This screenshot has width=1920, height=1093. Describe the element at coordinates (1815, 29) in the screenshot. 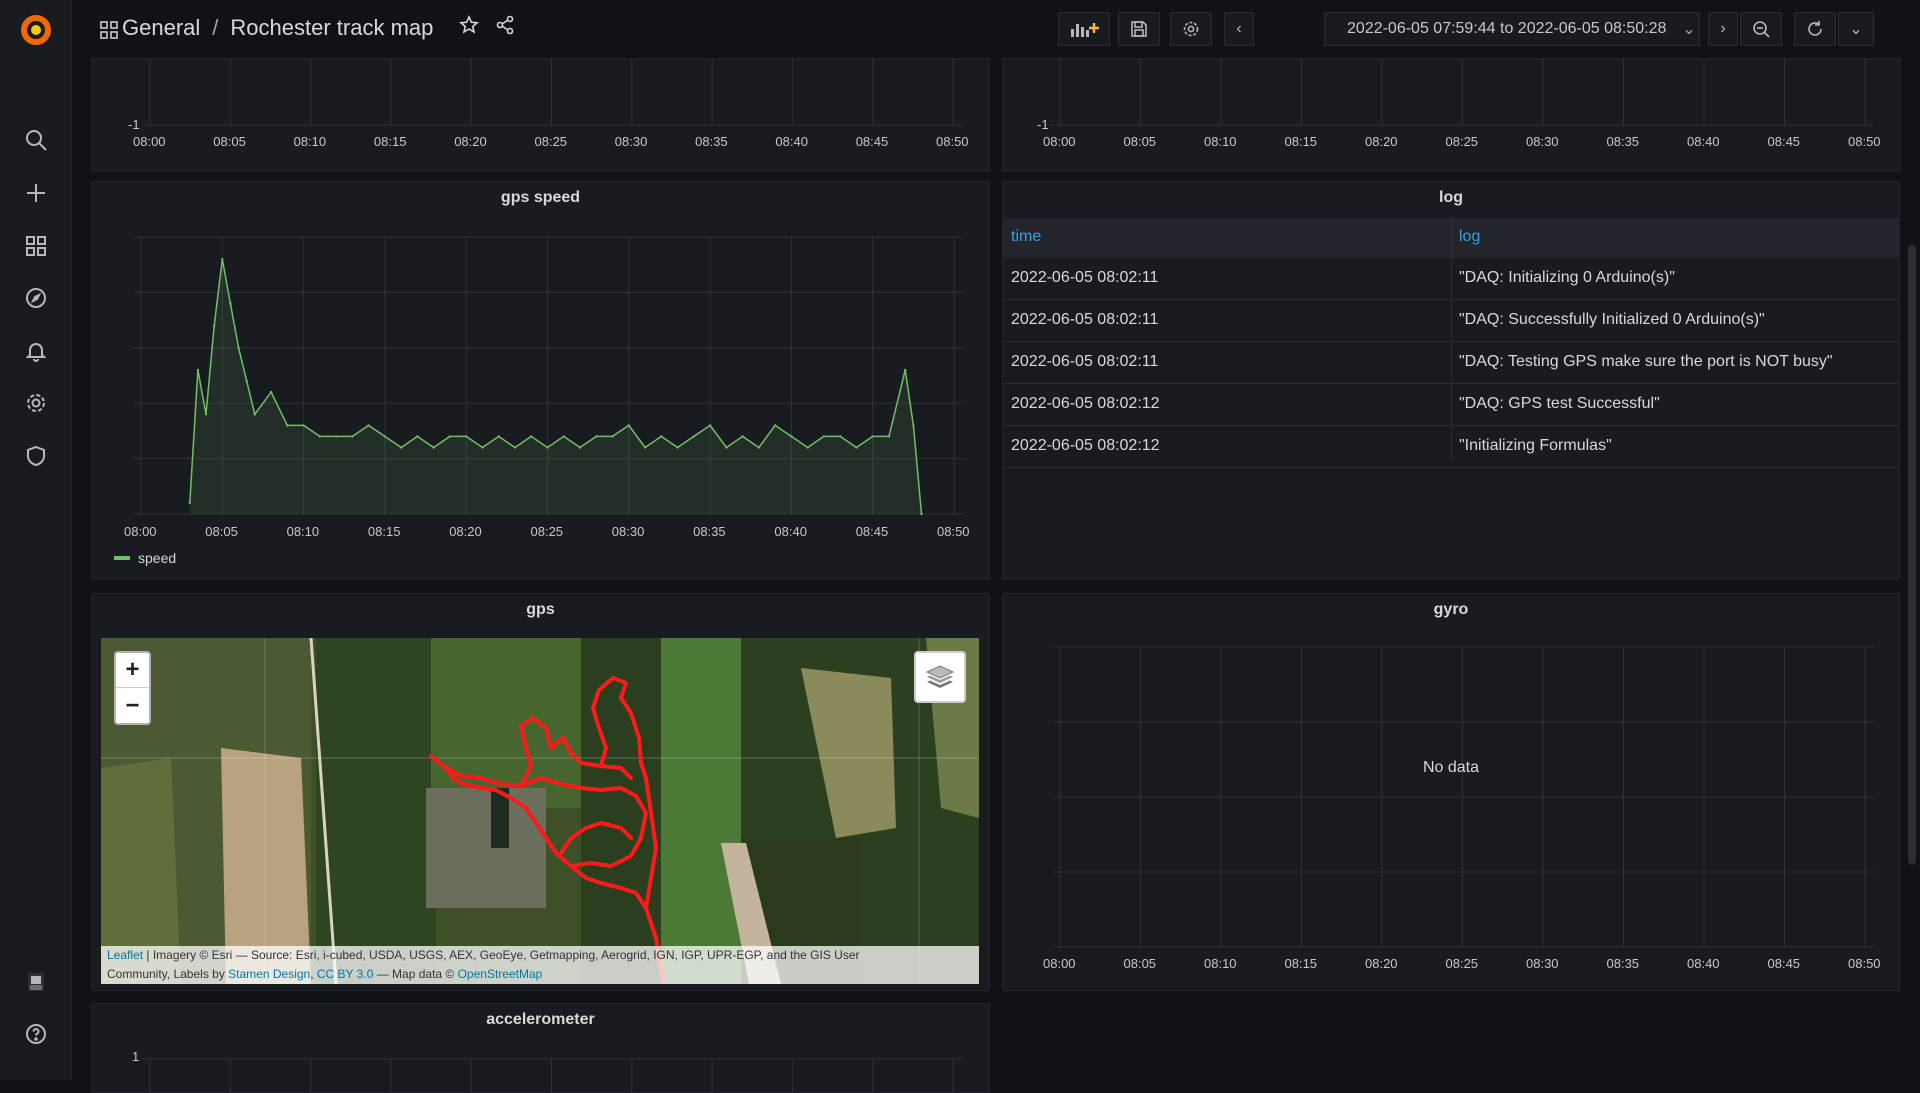

I see `refresh-button` at that location.